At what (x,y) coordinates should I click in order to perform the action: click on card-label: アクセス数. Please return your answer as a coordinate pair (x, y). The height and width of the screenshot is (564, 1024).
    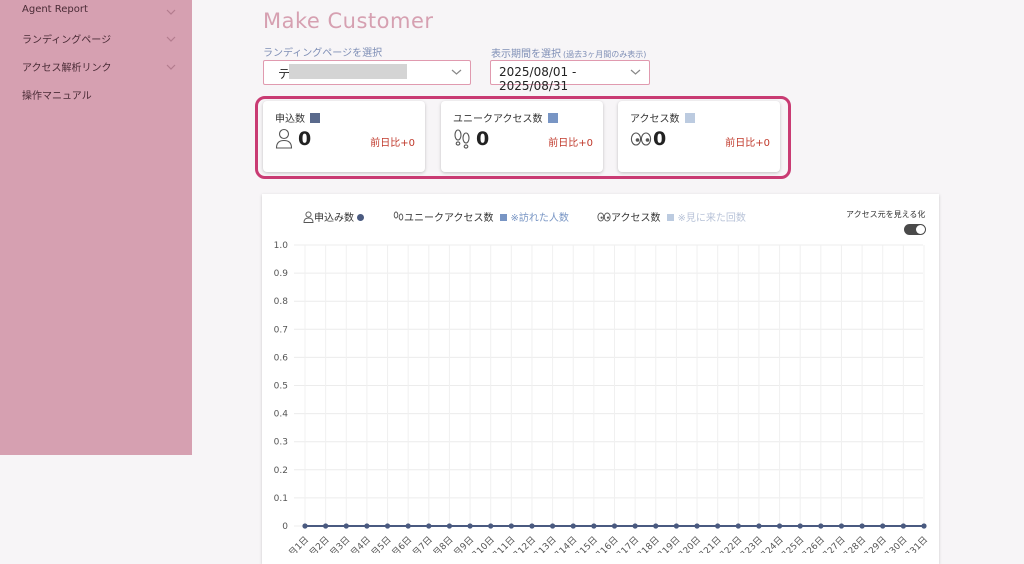
    Looking at the image, I should click on (662, 117).